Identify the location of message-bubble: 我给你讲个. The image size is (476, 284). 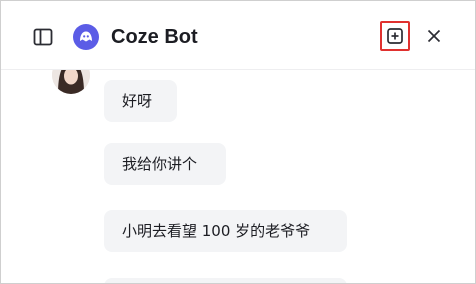
(165, 164).